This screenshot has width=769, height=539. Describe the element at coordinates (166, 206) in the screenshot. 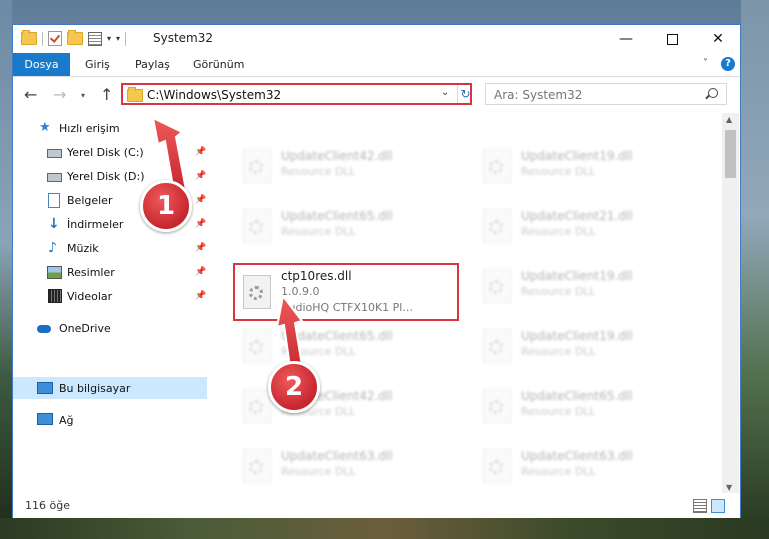

I see `callout-1: 1` at that location.